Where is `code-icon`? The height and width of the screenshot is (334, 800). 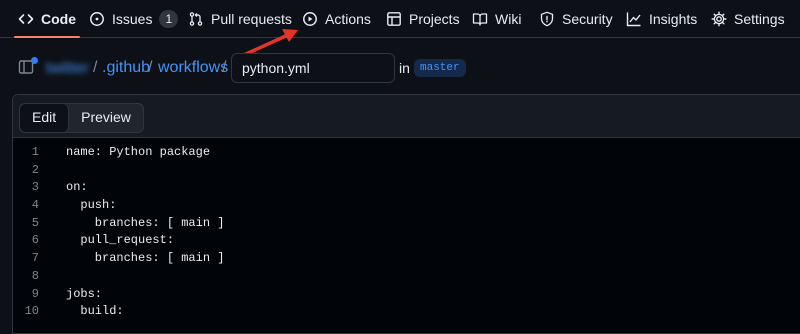
code-icon is located at coordinates (26, 18).